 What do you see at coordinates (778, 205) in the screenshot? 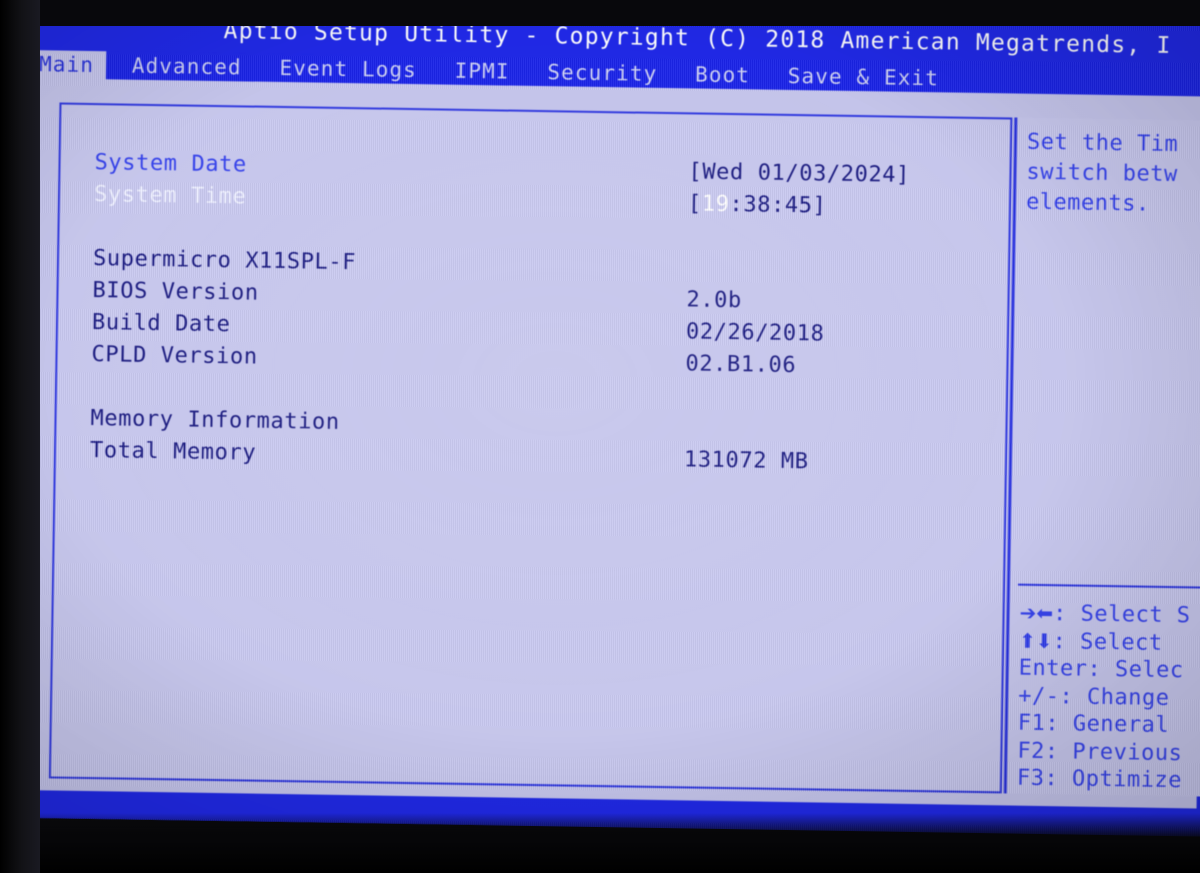
I see `system-time-rest: :38:45]` at bounding box center [778, 205].